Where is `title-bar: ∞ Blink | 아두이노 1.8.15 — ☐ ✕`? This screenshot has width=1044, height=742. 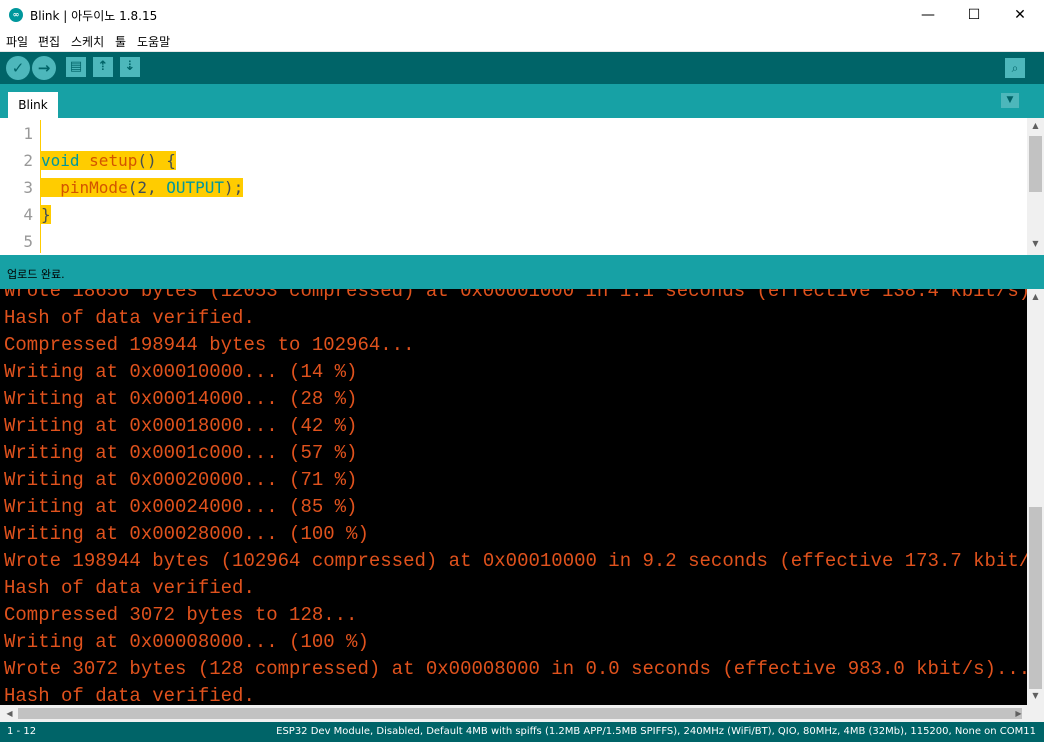
title-bar: ∞ Blink | 아두이노 1.8.15 — ☐ ✕ is located at coordinates (522, 15).